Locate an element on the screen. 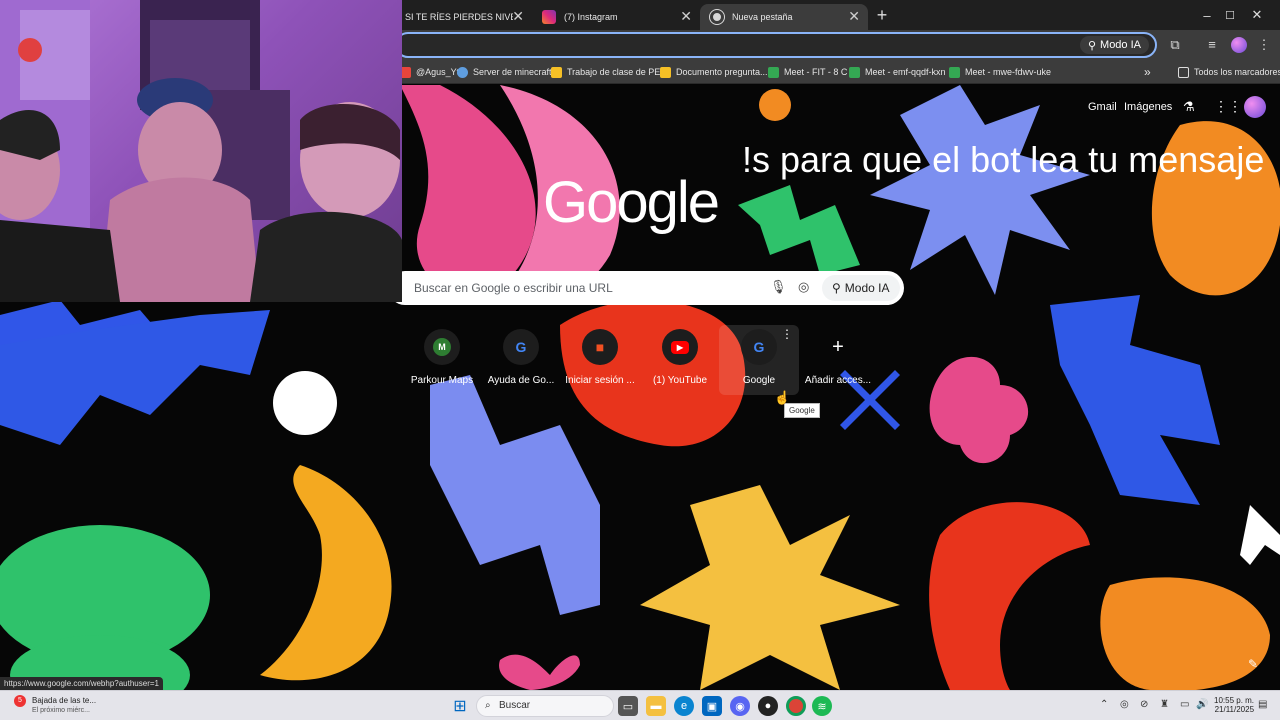 The image size is (1280, 720). tray-overflow-icon: ⌃ is located at coordinates (1104, 704).